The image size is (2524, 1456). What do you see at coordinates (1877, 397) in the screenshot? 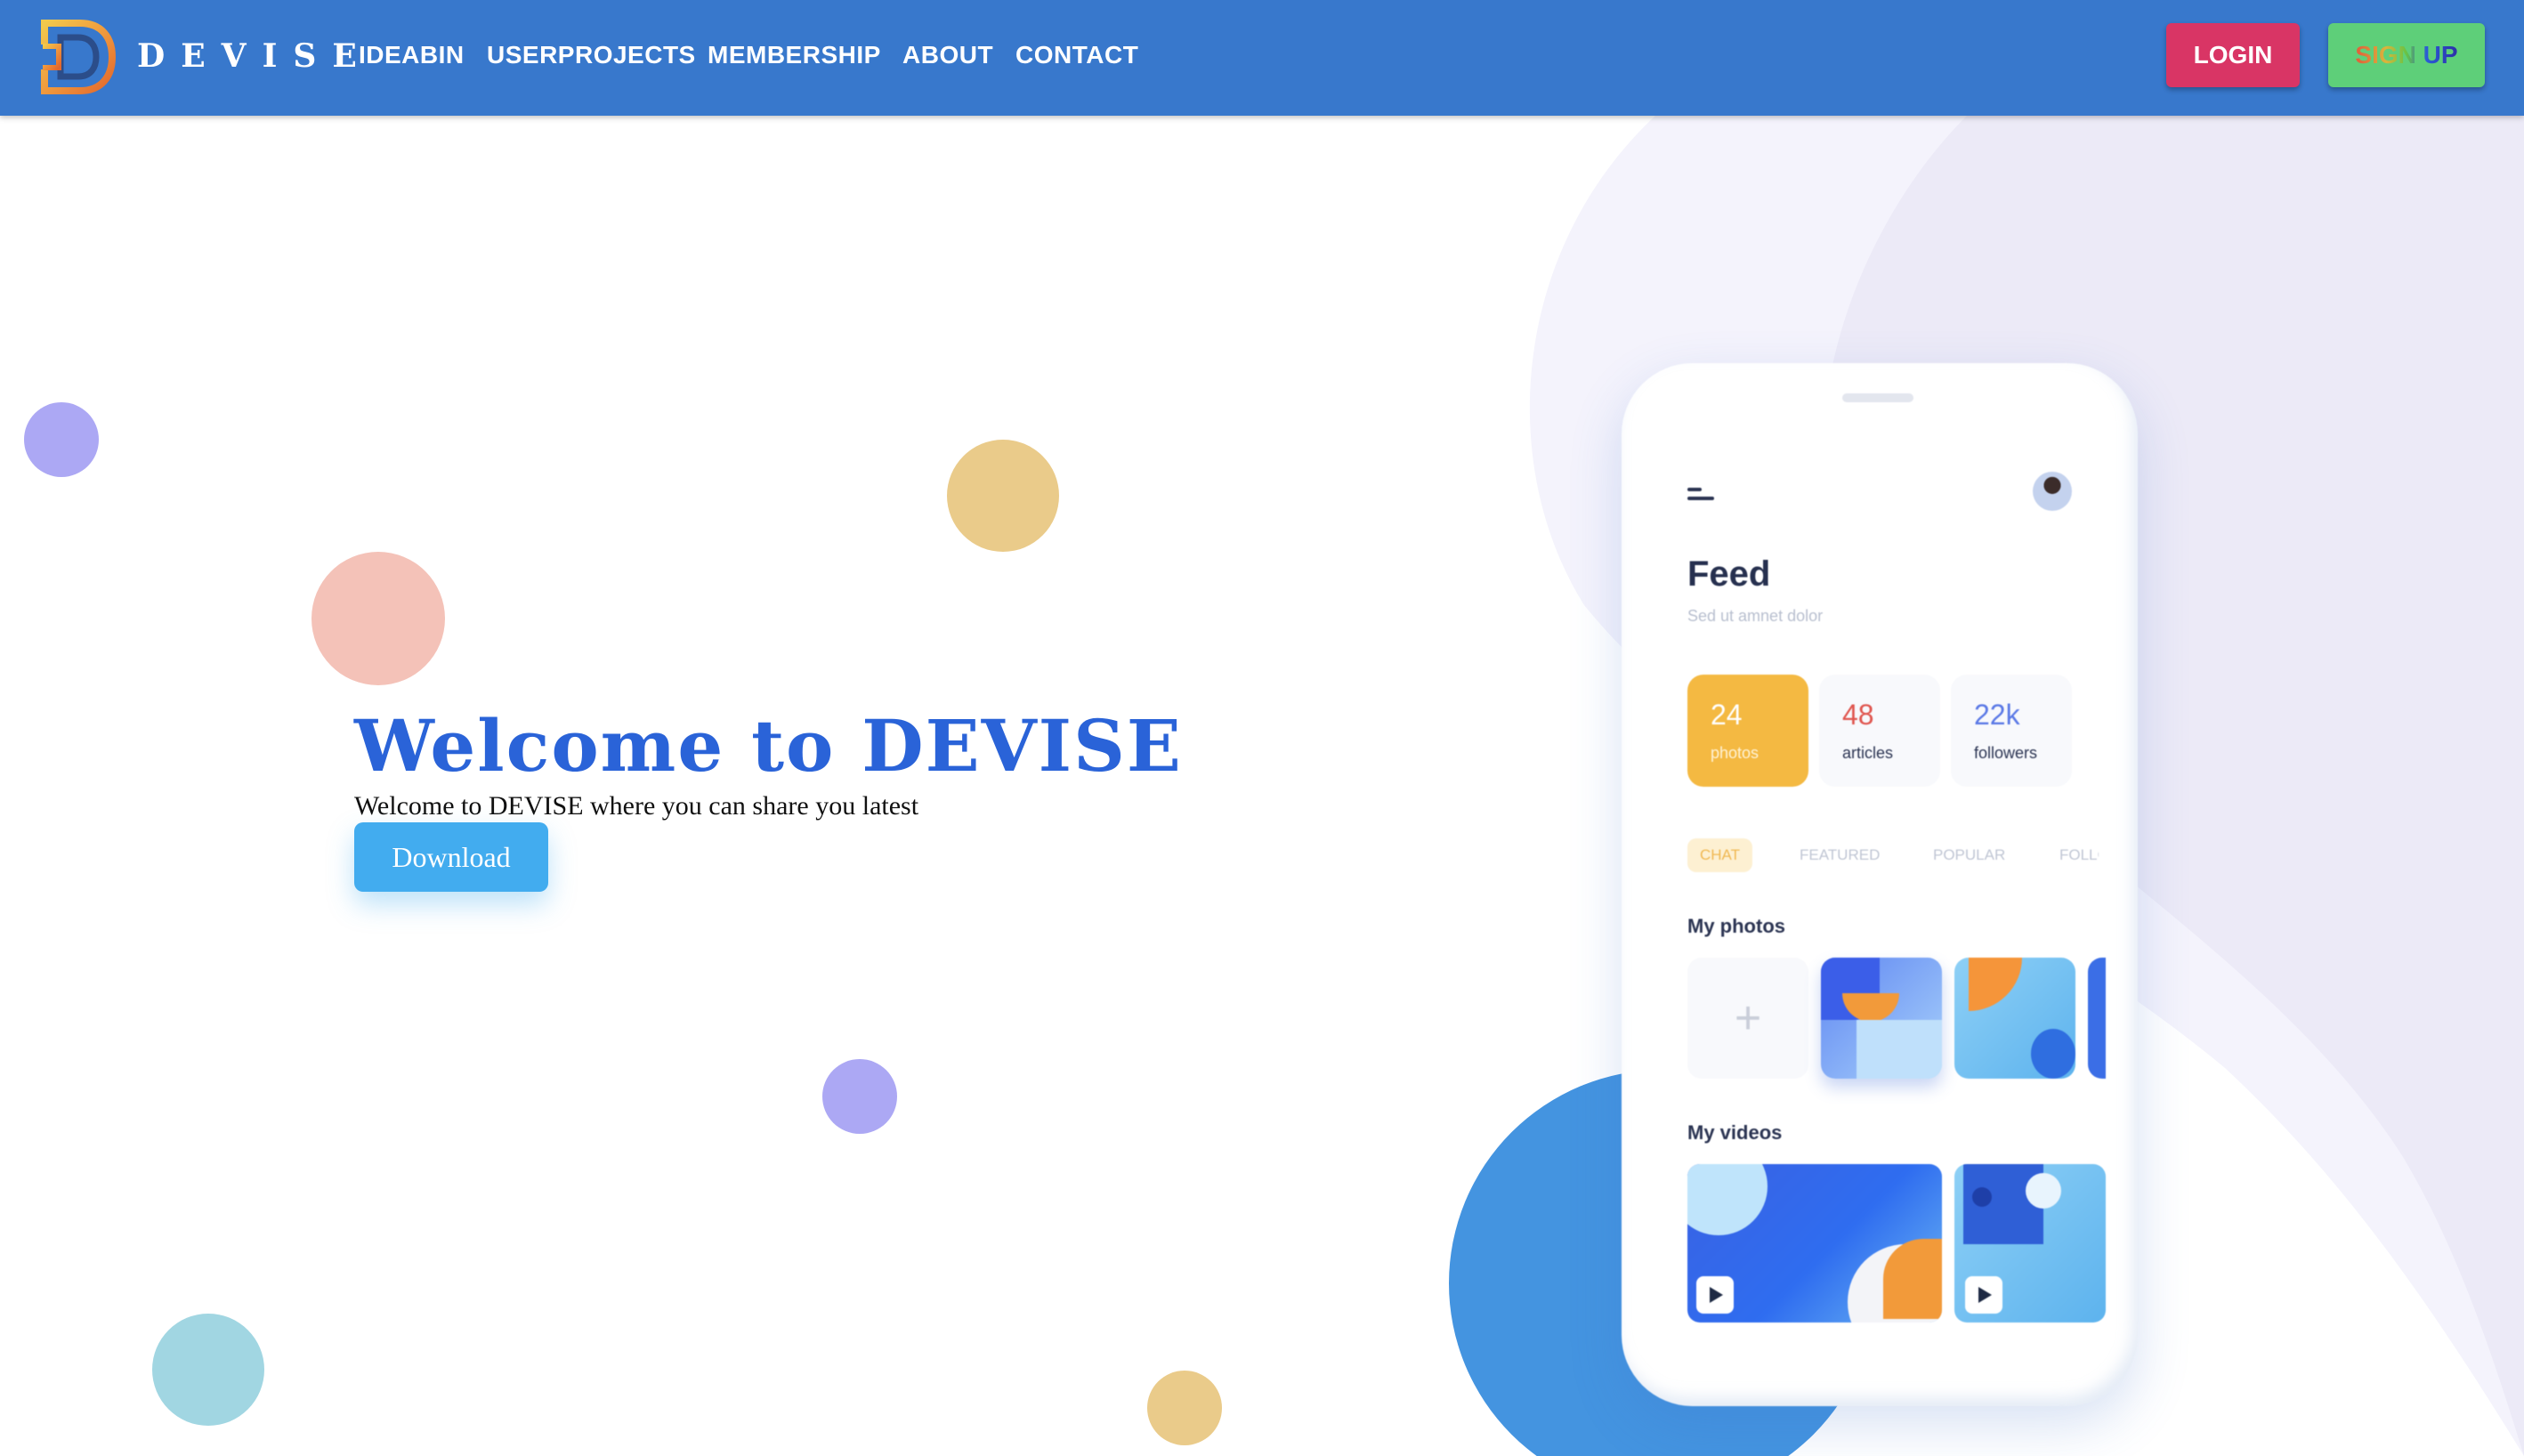
I see `phone-speaker` at bounding box center [1877, 397].